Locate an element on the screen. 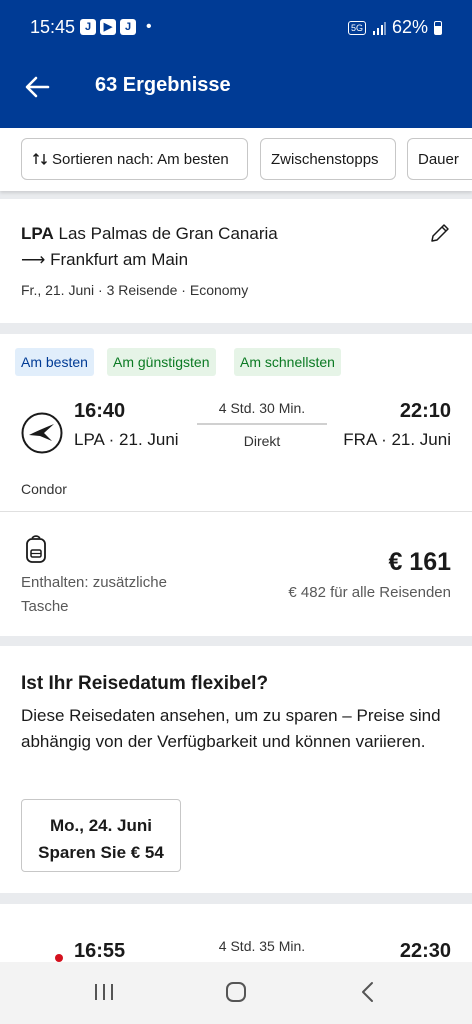 The height and width of the screenshot is (1024, 472). route-origin: LPA Las Palmas de Gran Canaria is located at coordinates (149, 234).